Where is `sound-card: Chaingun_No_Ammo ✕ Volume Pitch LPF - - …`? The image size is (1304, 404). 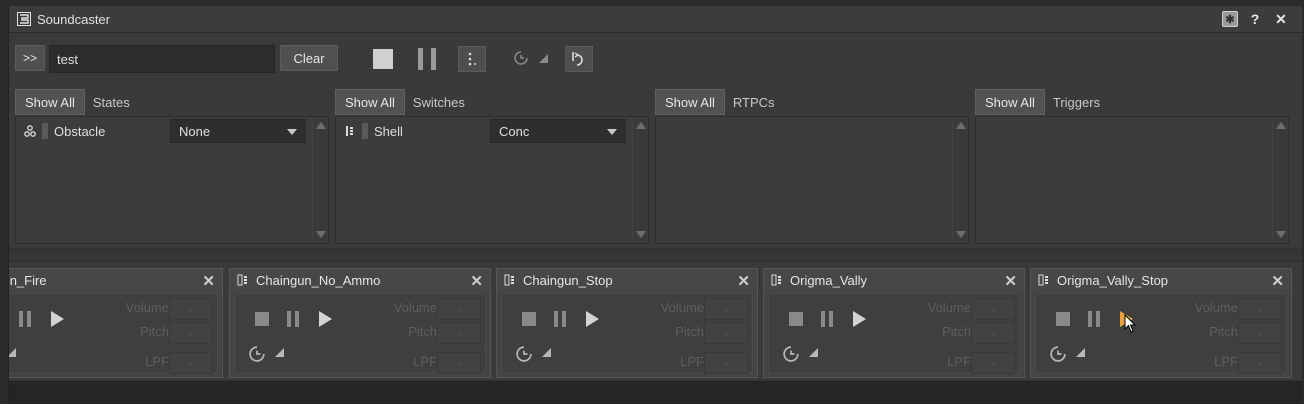 sound-card: Chaingun_No_Ammo ✕ Volume Pitch LPF - - … is located at coordinates (360, 323).